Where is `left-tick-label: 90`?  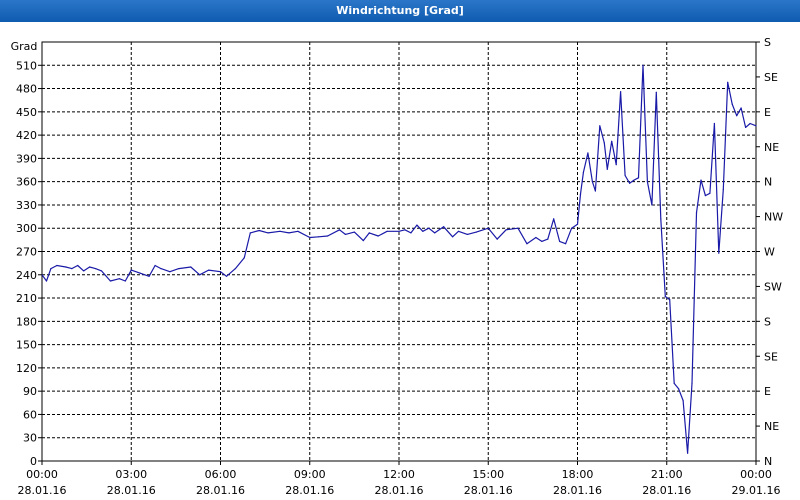 left-tick-label: 90 is located at coordinates (30, 391).